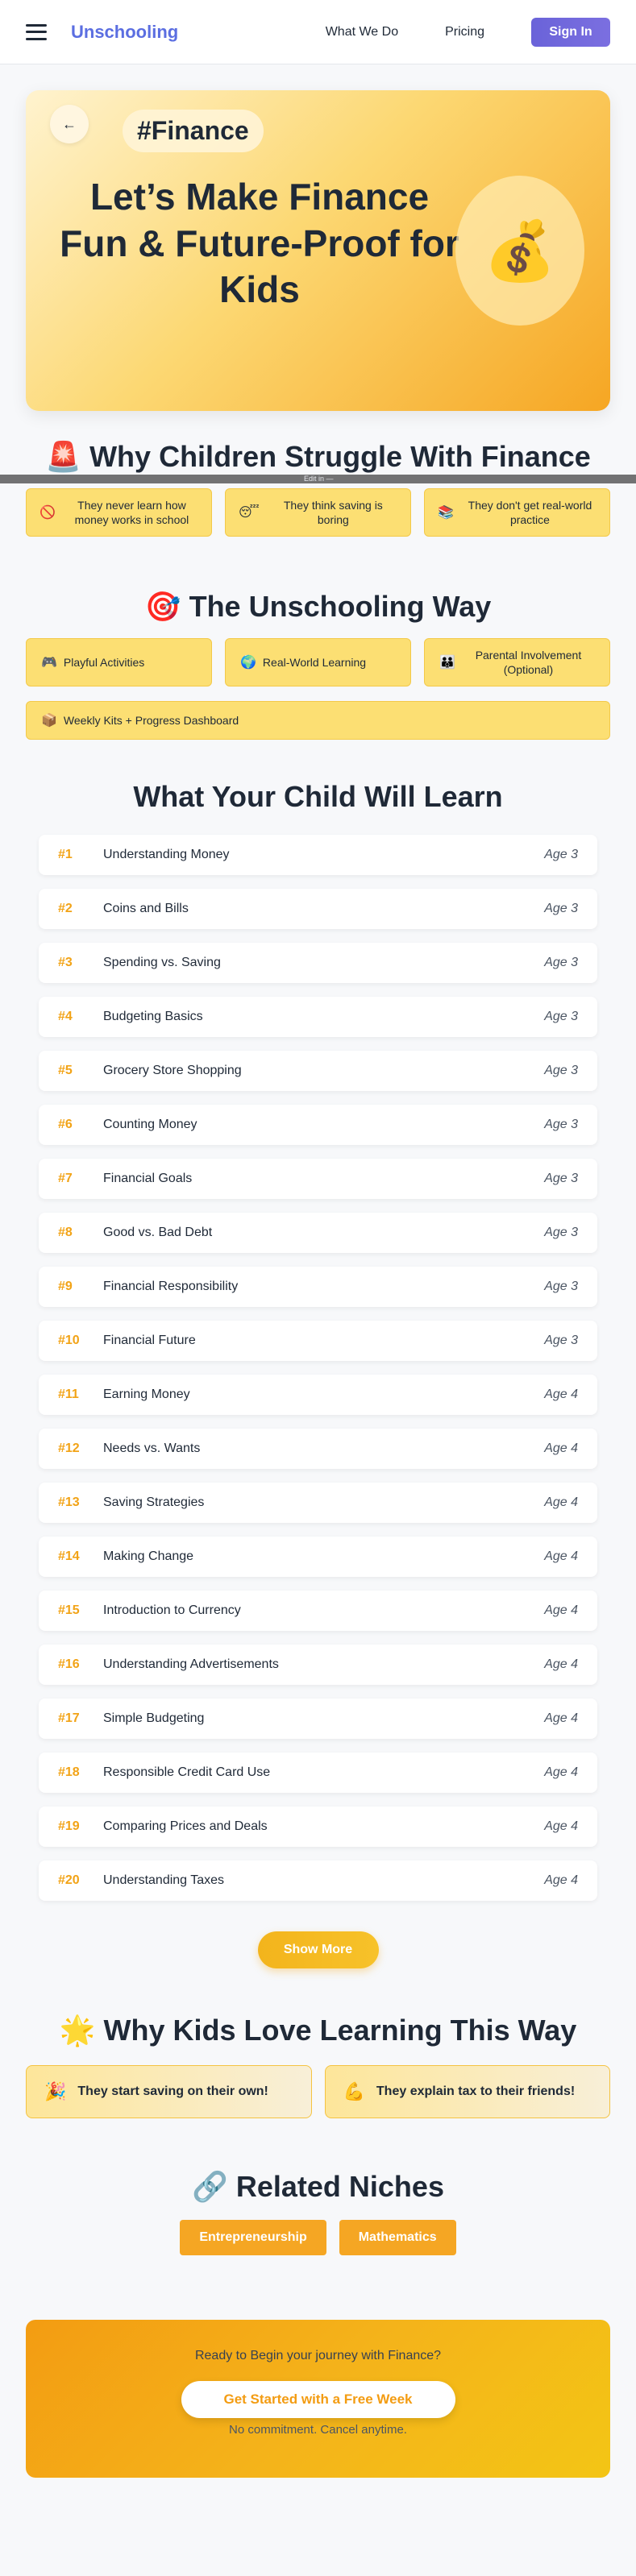  What do you see at coordinates (65, 1232) in the screenshot?
I see `learn-item-number: #8` at bounding box center [65, 1232].